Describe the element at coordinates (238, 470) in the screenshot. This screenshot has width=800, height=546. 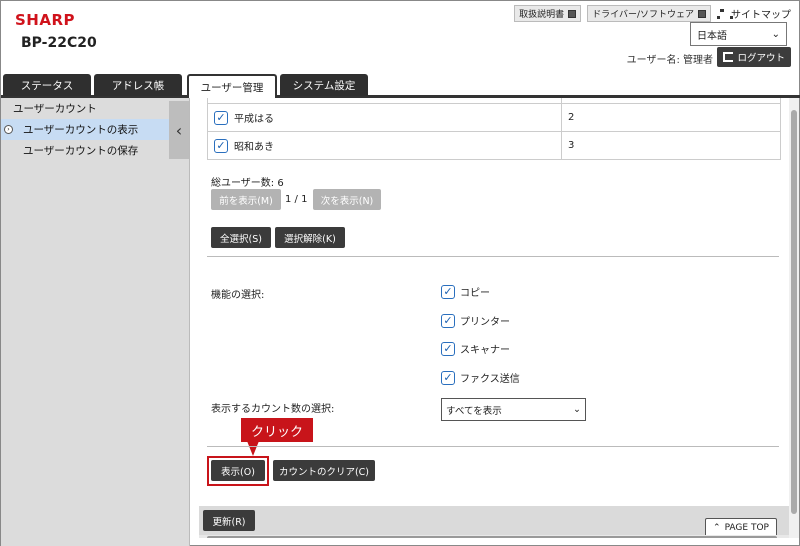
I see `show-button: 表示(O)` at that location.